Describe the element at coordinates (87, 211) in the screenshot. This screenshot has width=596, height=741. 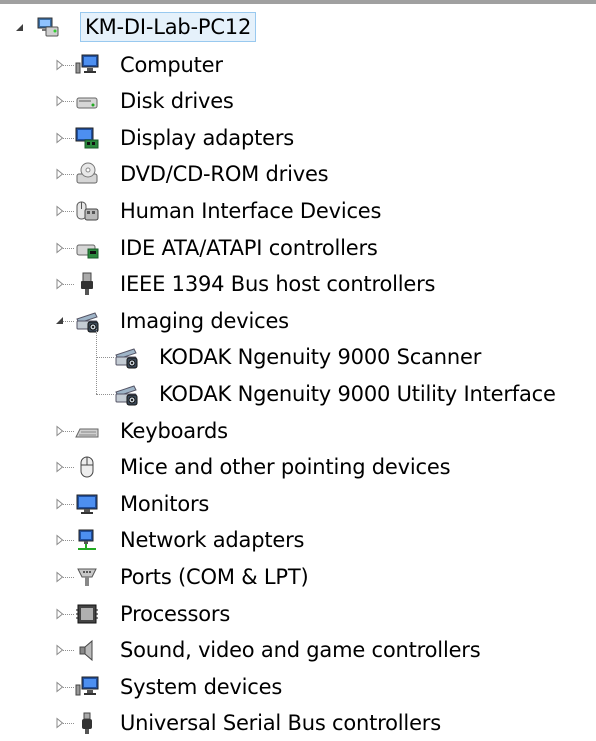
I see `hid-icon` at that location.